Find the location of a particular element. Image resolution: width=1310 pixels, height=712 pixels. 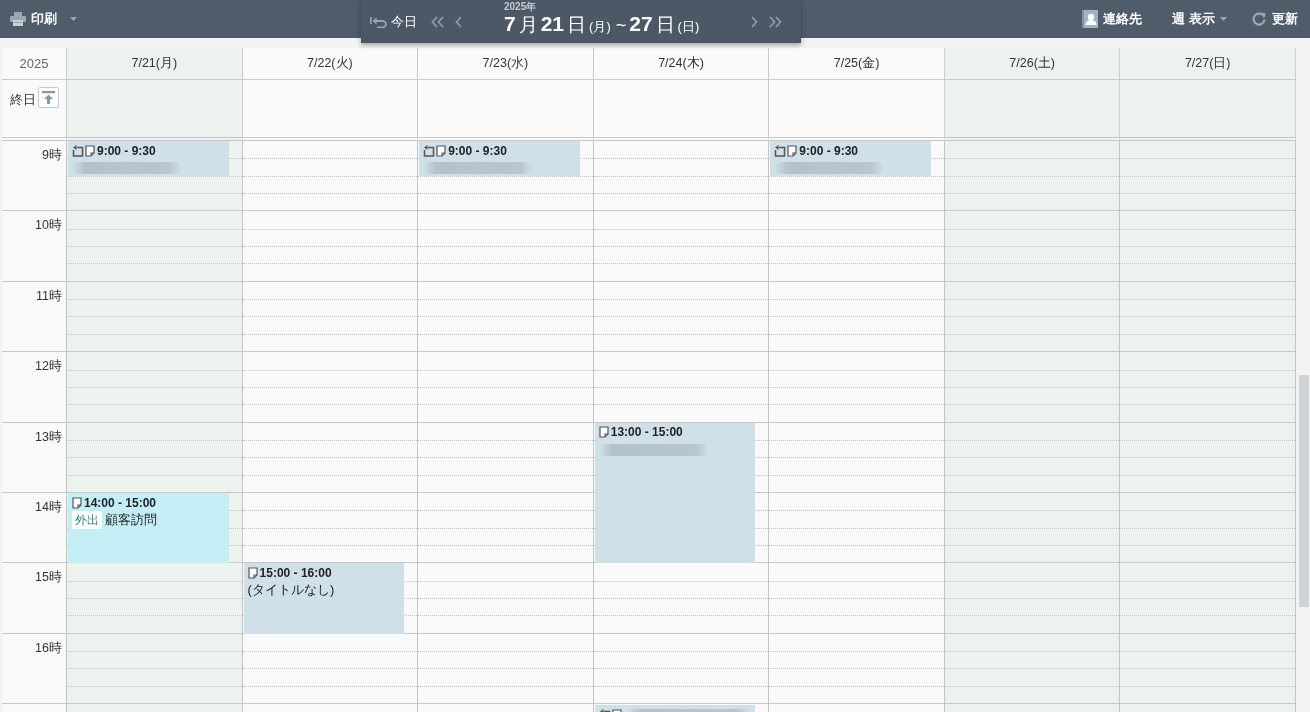

event-block: 13:00 - 15:00 is located at coordinates (675, 493).